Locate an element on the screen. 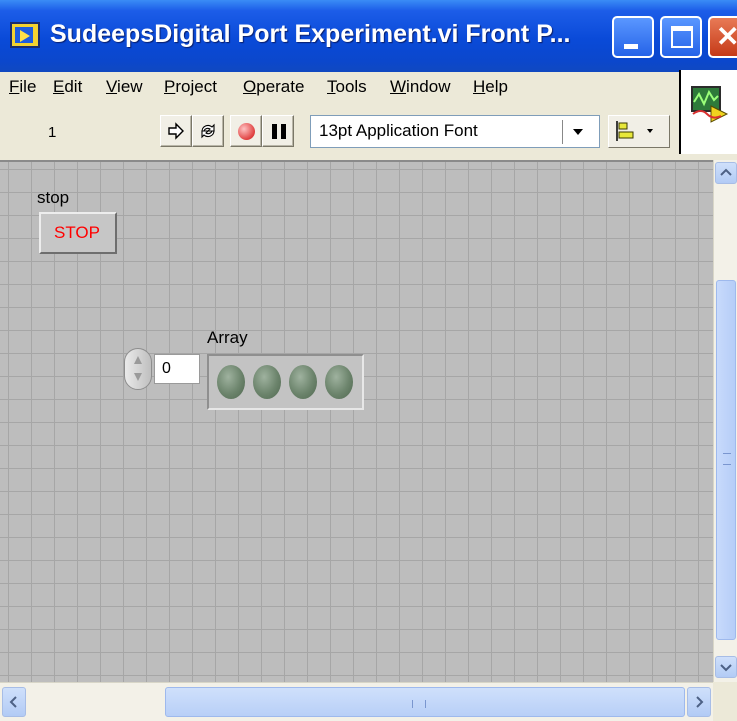 The width and height of the screenshot is (737, 721). vi-icon is located at coordinates (710, 104).